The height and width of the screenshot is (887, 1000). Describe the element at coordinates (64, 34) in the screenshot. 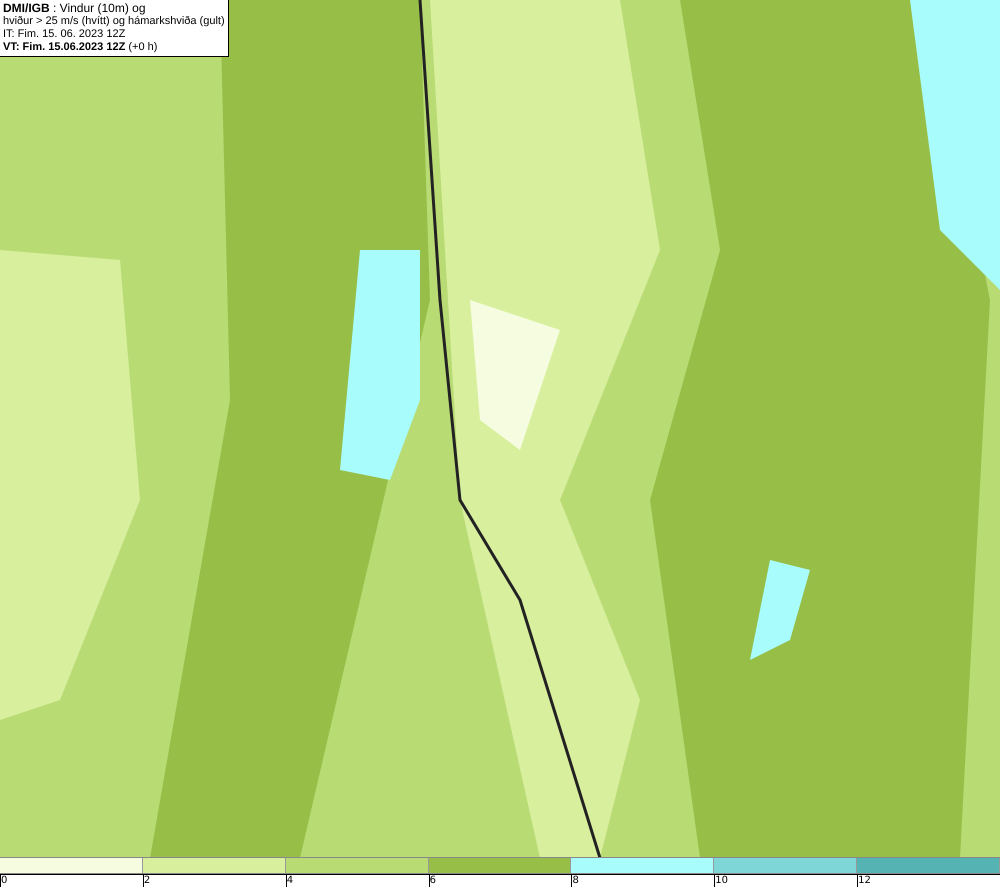

I see `legend-text: IT: Fim. 15. 06. 2023 12Z` at that location.